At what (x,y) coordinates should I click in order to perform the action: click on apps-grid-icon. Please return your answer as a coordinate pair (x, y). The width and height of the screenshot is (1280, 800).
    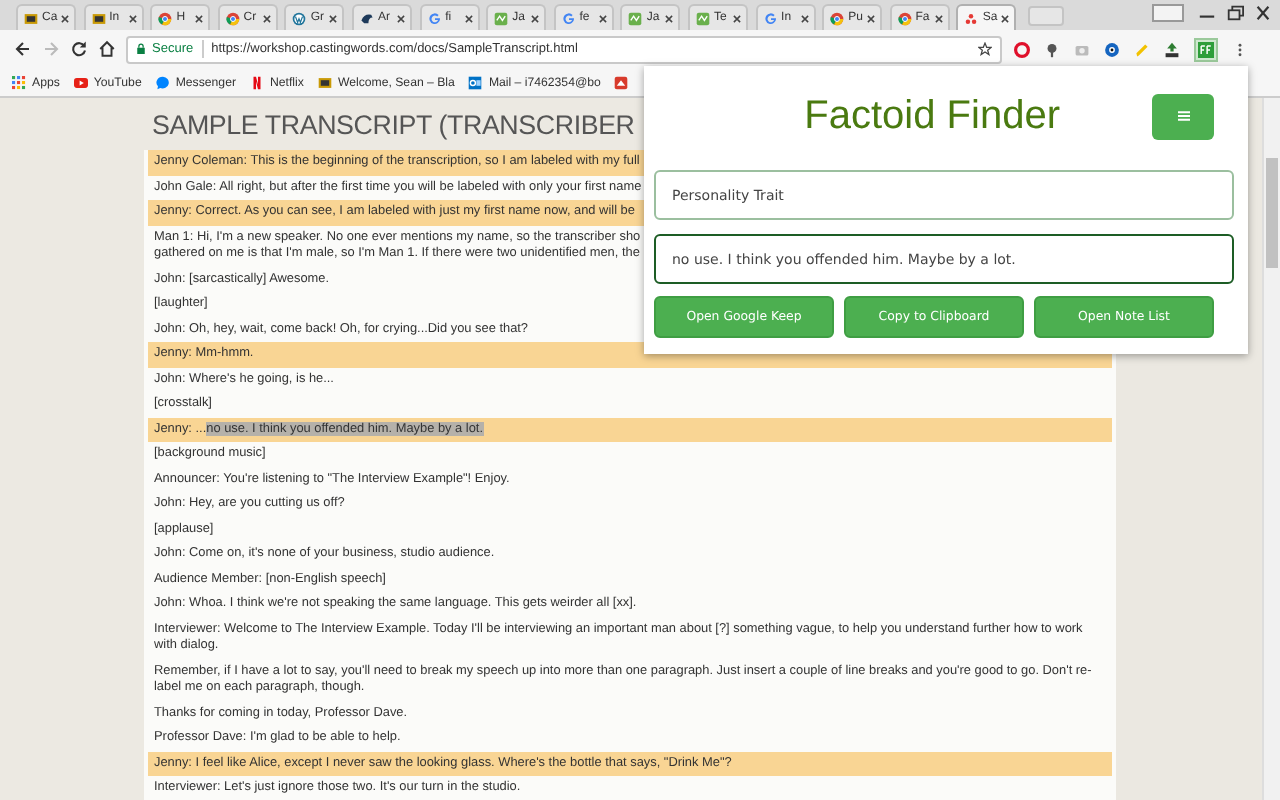
    Looking at the image, I should click on (19, 82).